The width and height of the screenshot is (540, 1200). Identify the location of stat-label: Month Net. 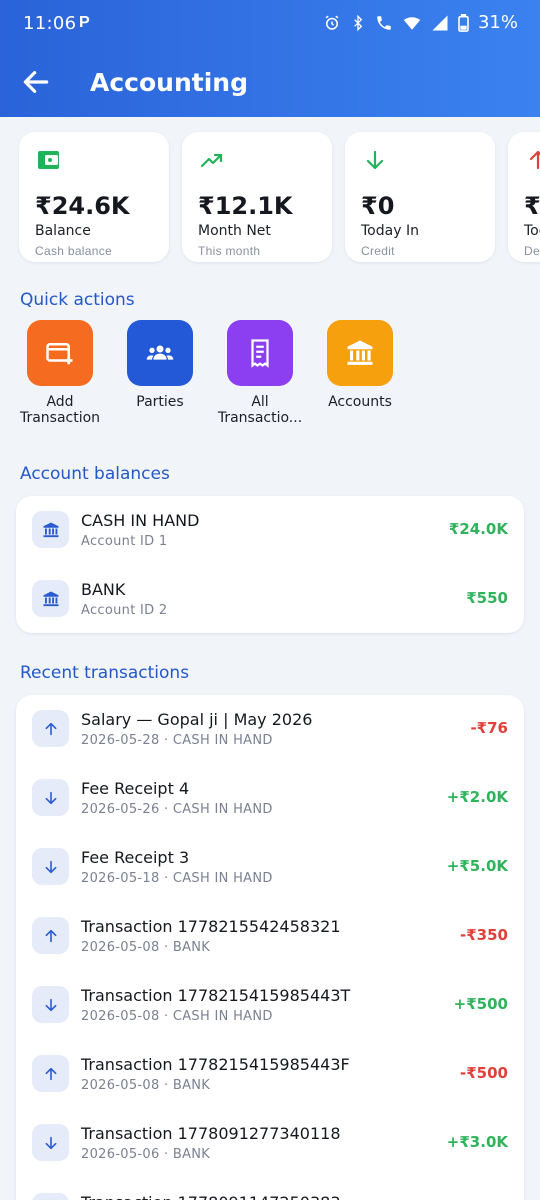
(234, 231).